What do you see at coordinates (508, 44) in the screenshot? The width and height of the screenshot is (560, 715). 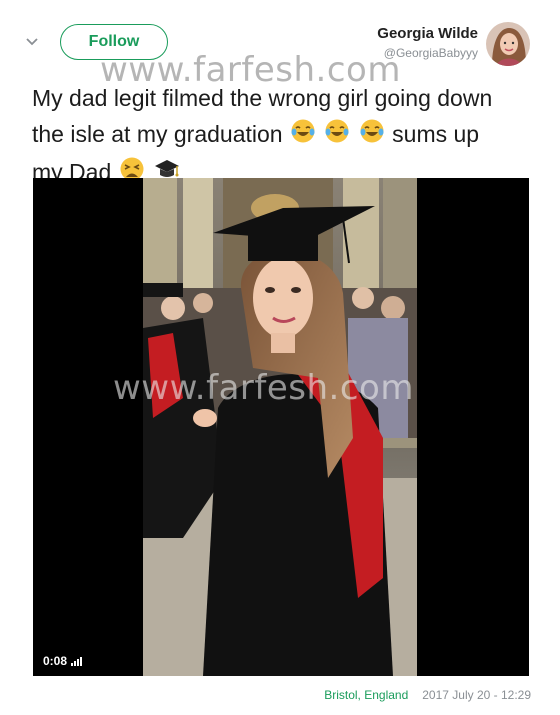 I see `avatar` at bounding box center [508, 44].